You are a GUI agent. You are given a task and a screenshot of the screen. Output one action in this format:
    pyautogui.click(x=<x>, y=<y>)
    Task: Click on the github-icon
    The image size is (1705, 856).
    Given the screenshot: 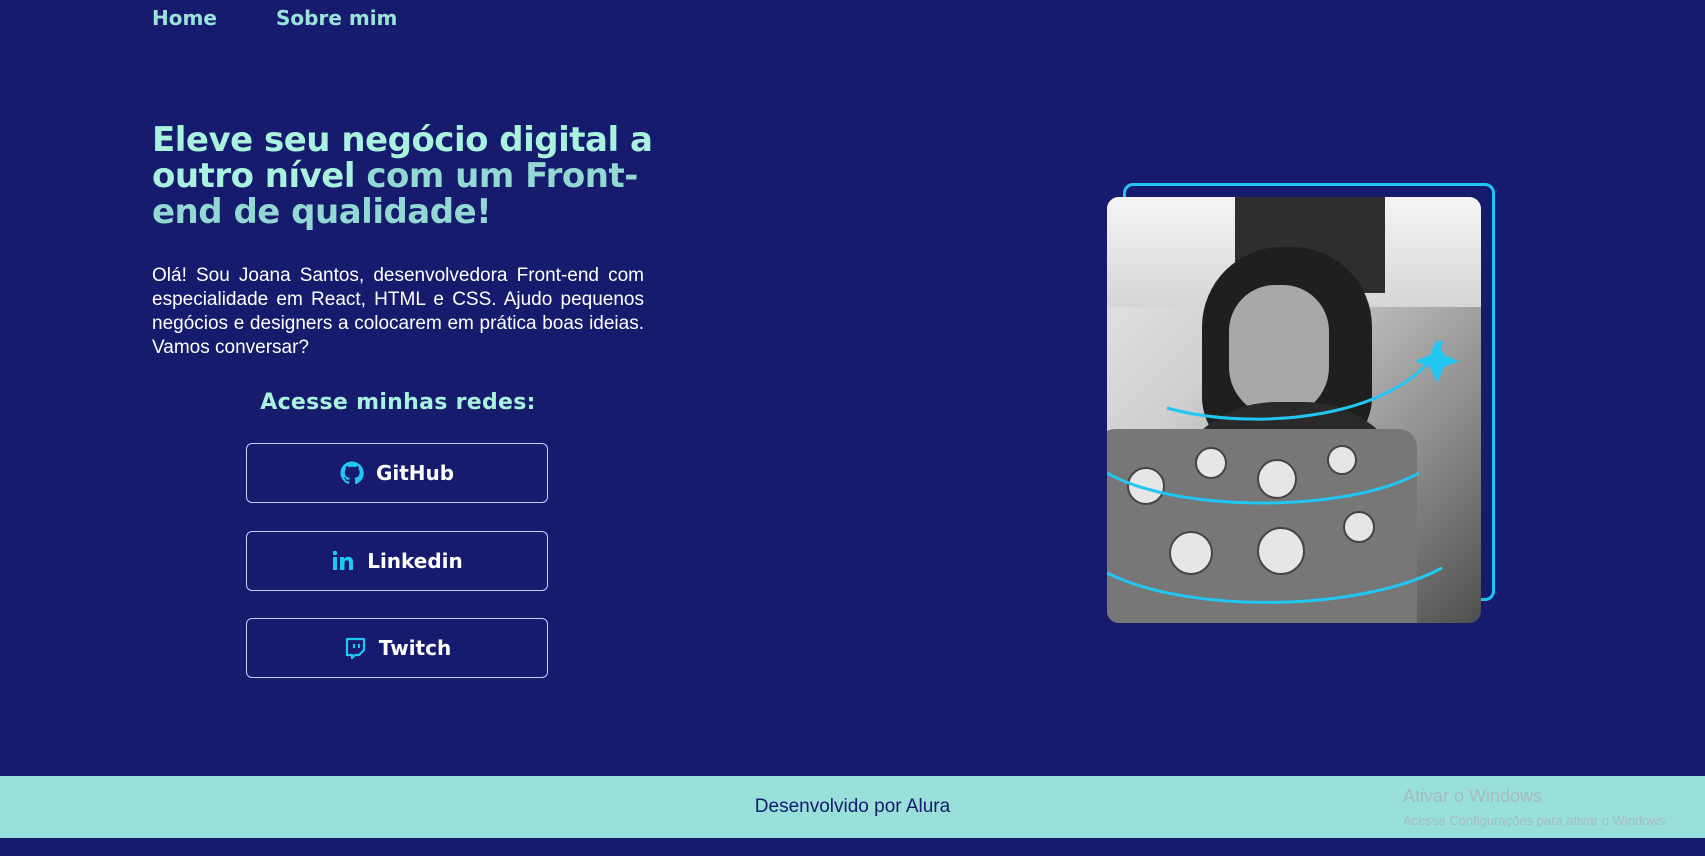 What is the action you would take?
    pyautogui.click(x=352, y=473)
    